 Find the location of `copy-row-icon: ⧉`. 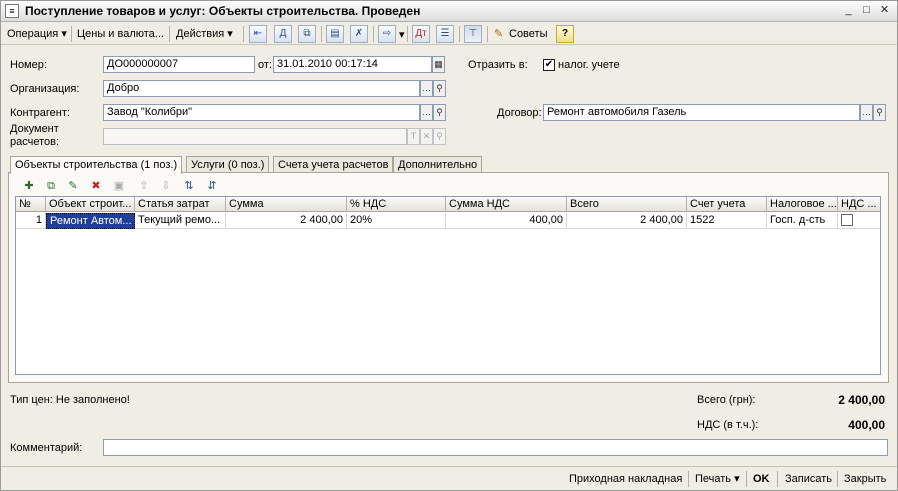

copy-row-icon: ⧉ is located at coordinates (51, 186).